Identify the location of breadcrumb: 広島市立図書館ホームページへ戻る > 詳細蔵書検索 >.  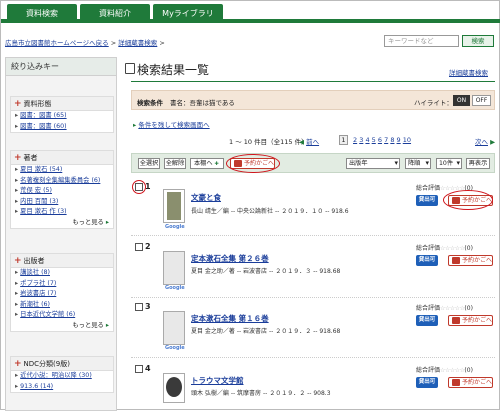
(85, 42).